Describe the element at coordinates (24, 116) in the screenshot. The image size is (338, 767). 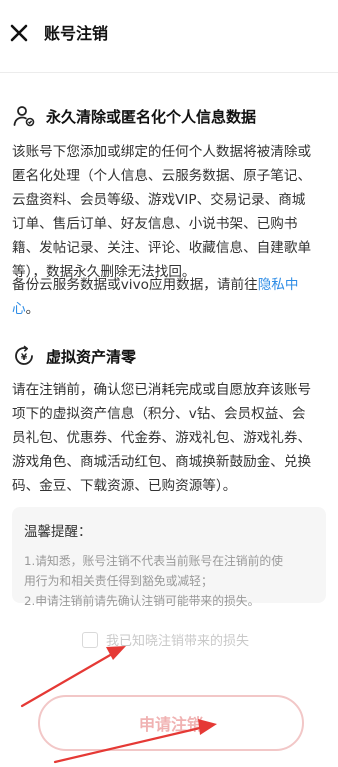
I see `user-privacy-icon` at that location.